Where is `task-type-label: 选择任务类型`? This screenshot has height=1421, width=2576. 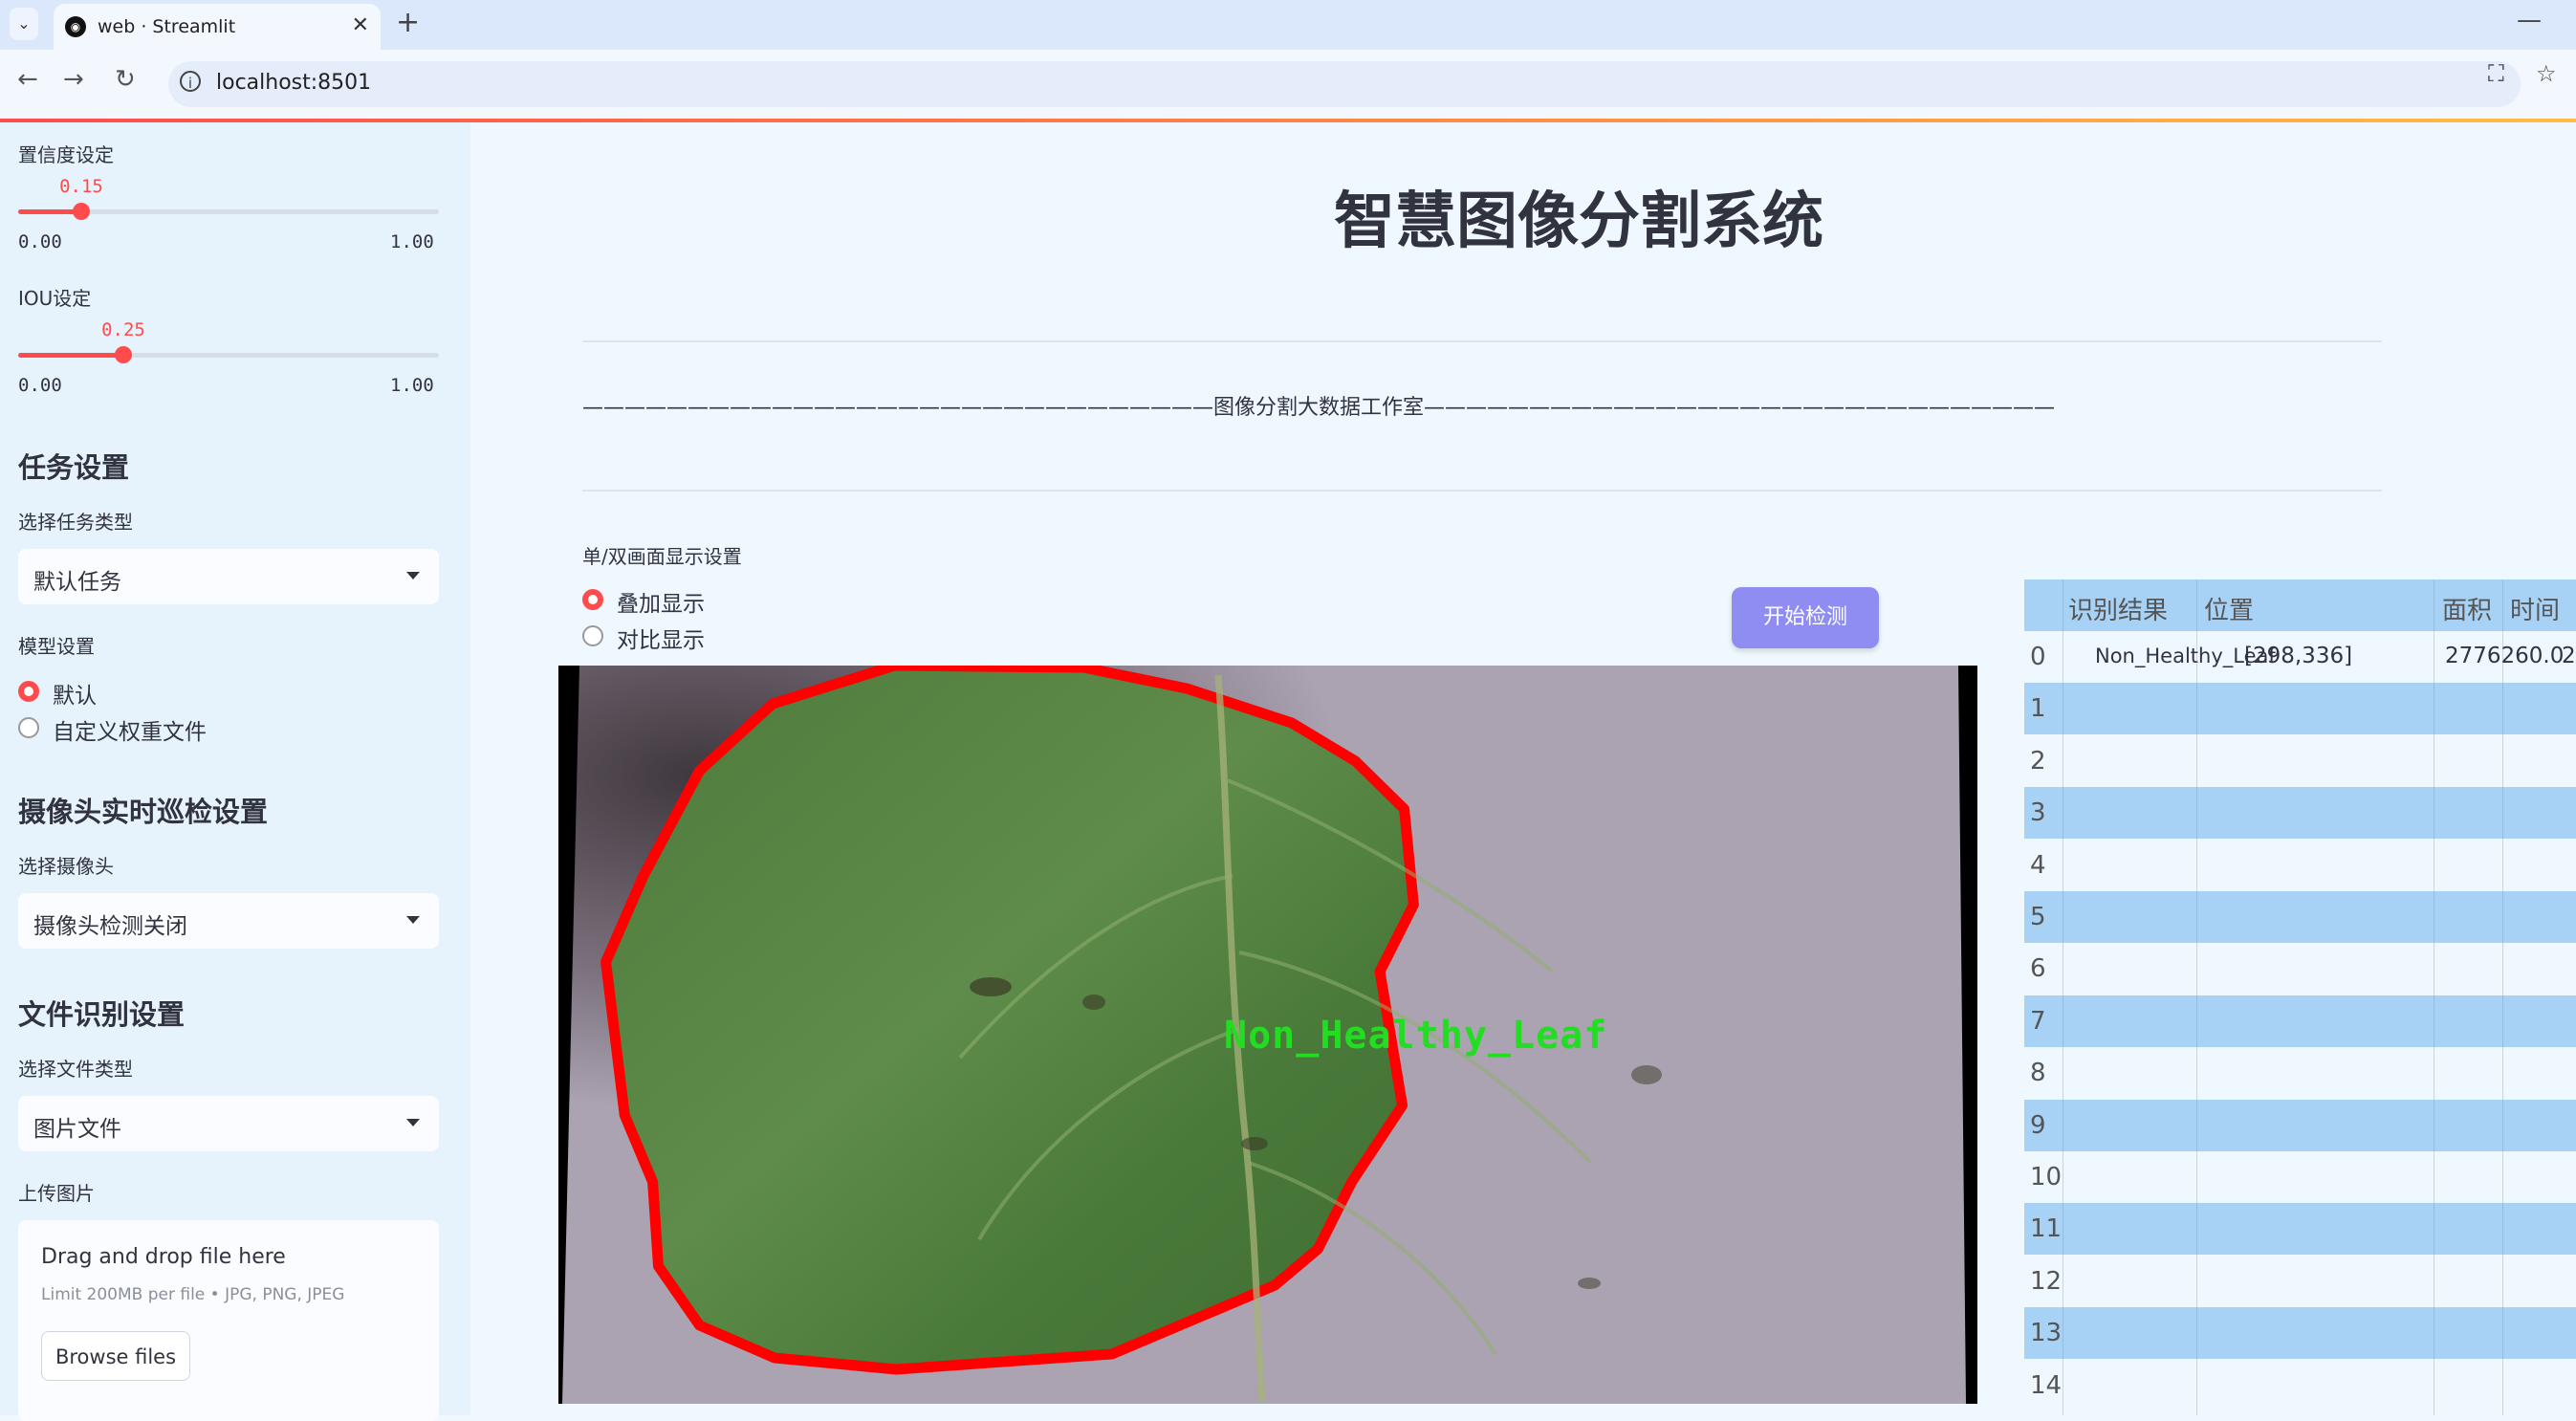
task-type-label: 选择任务类型 is located at coordinates (75, 522).